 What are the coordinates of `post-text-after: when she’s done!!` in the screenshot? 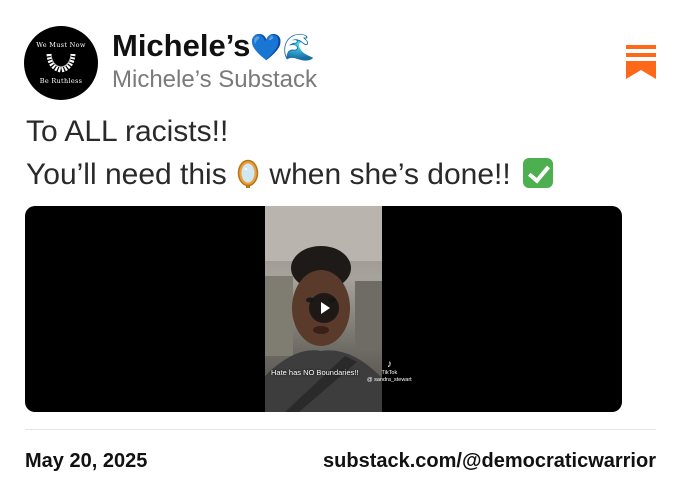 It's located at (390, 174).